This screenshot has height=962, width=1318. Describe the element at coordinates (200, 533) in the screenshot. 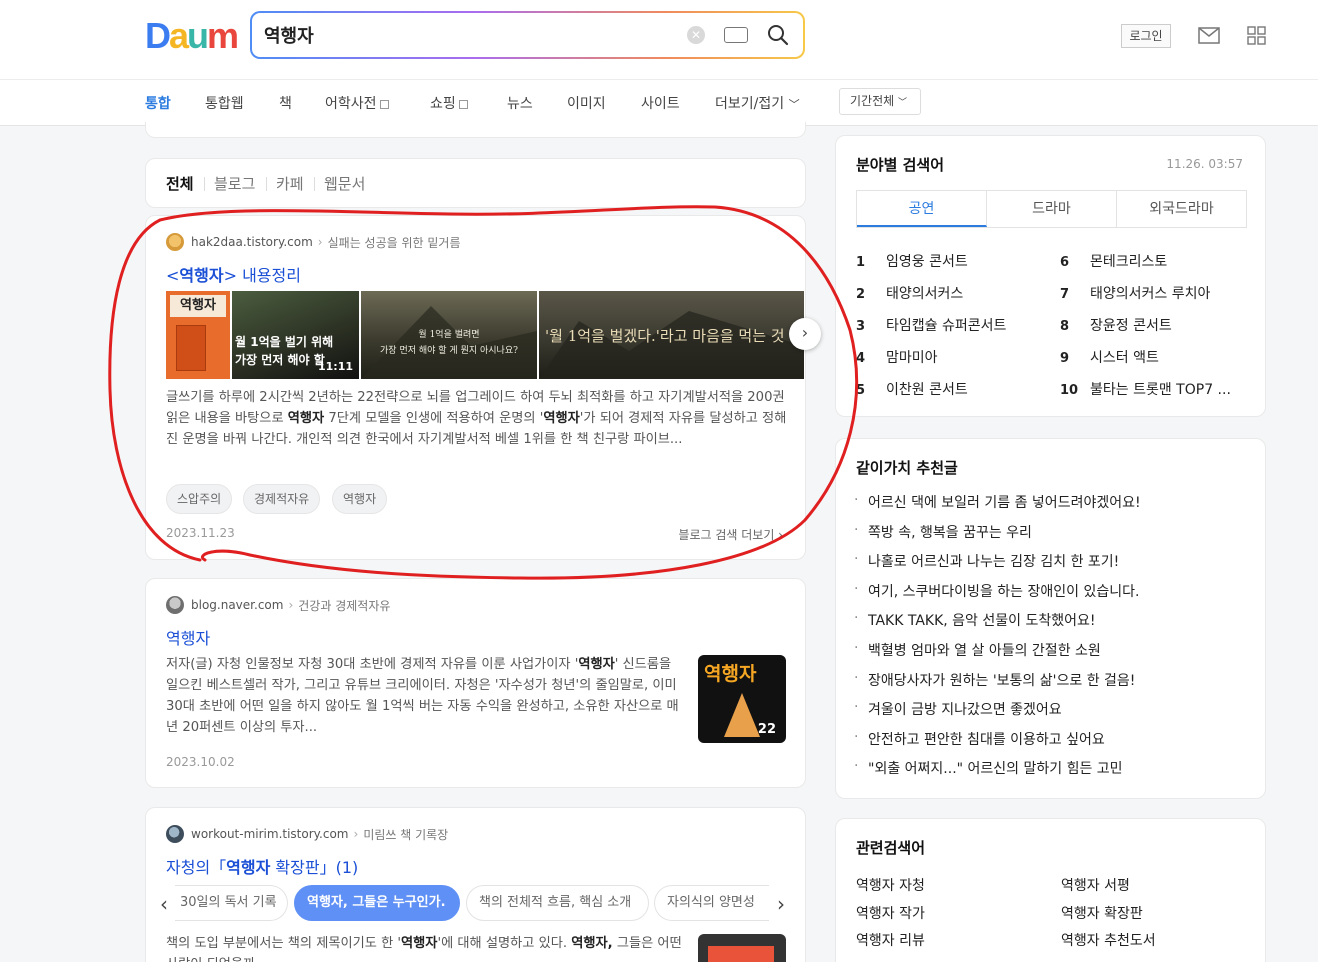

I see `result-date: 2023.11.23` at that location.